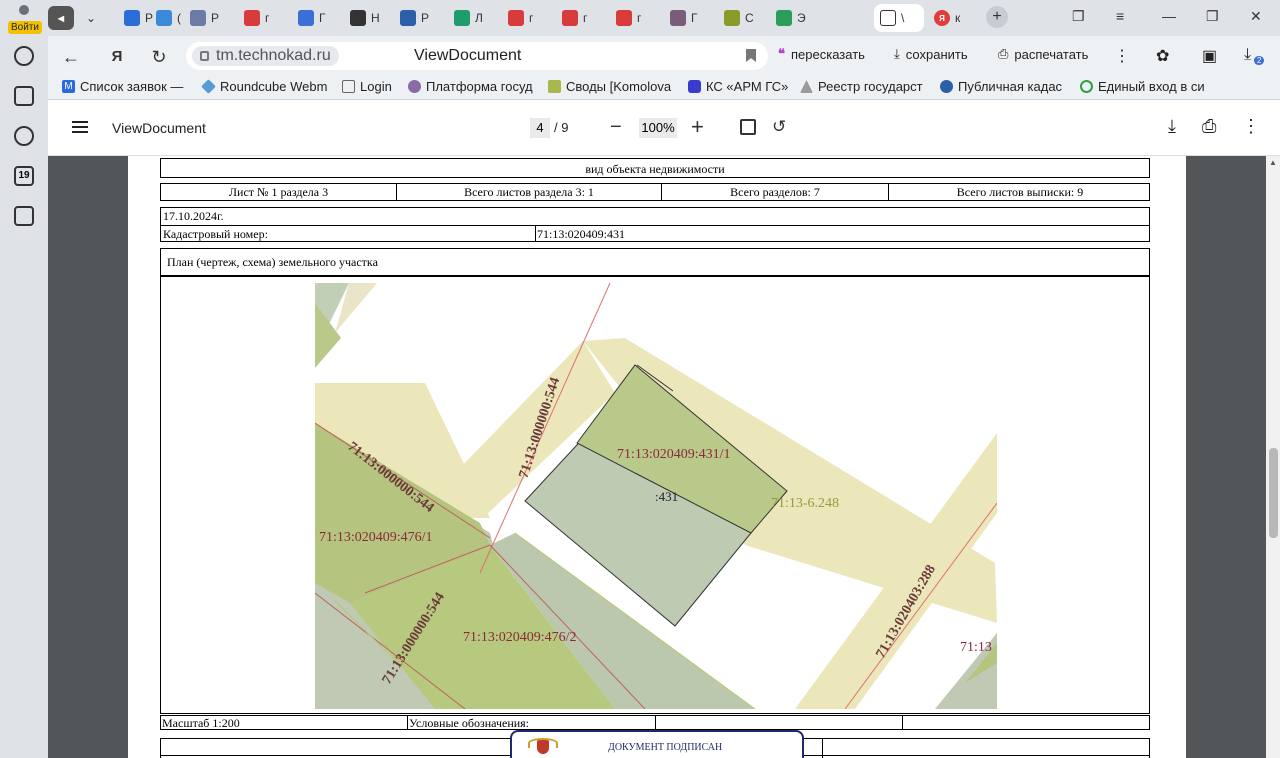 The width and height of the screenshot is (1280, 758). I want to click on tab-home: Н, so click(365, 18).